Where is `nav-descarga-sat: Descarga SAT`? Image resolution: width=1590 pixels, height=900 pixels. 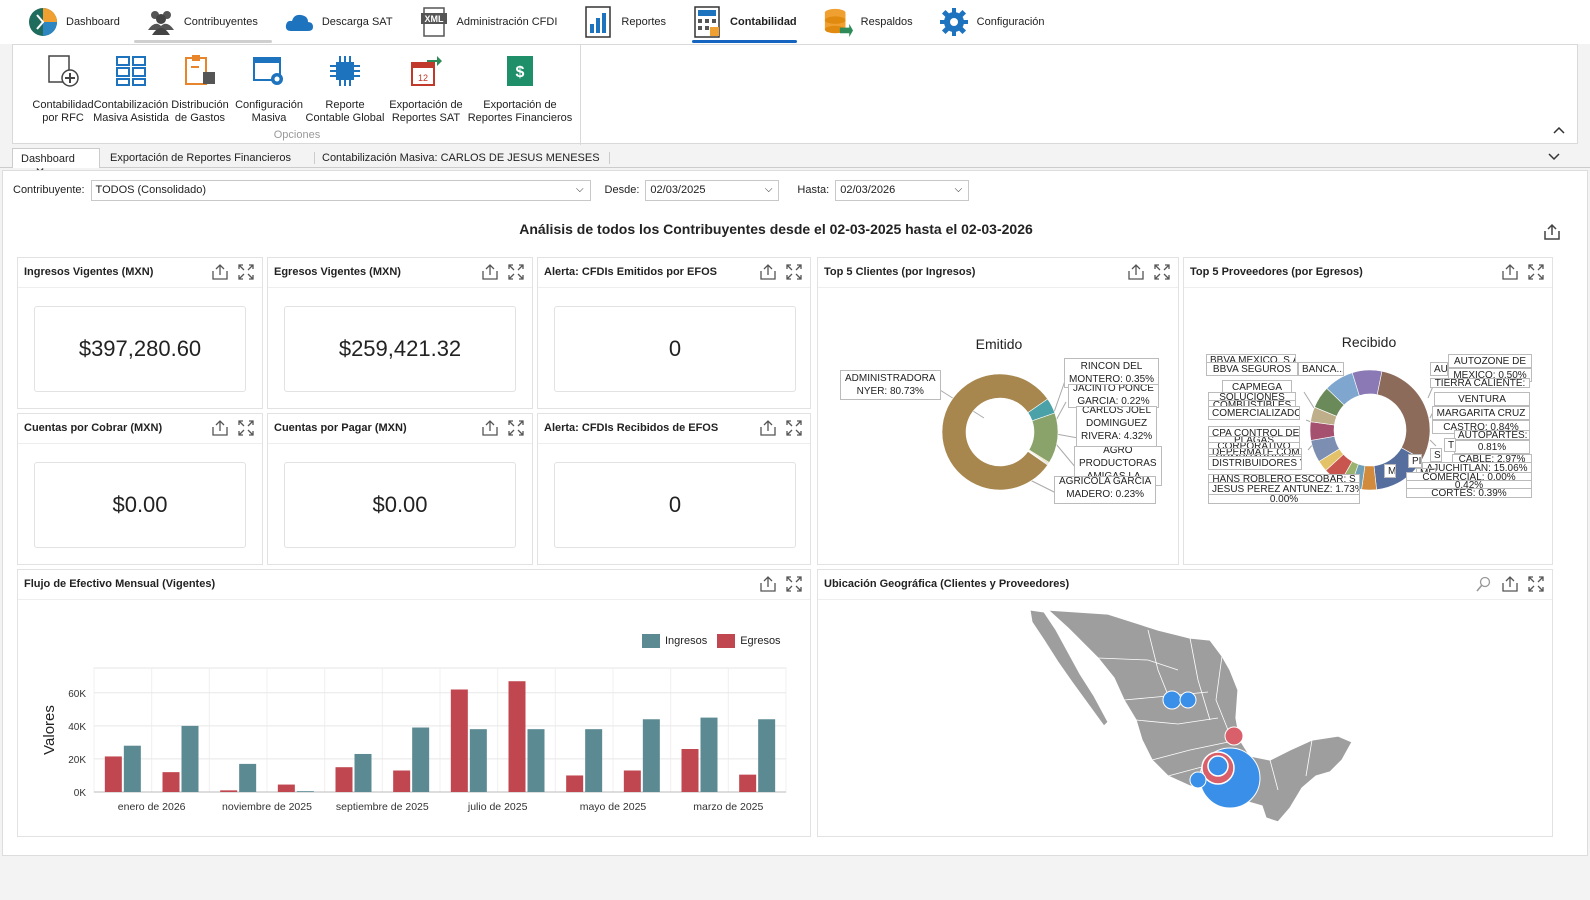 nav-descarga-sat: Descarga SAT is located at coordinates (338, 22).